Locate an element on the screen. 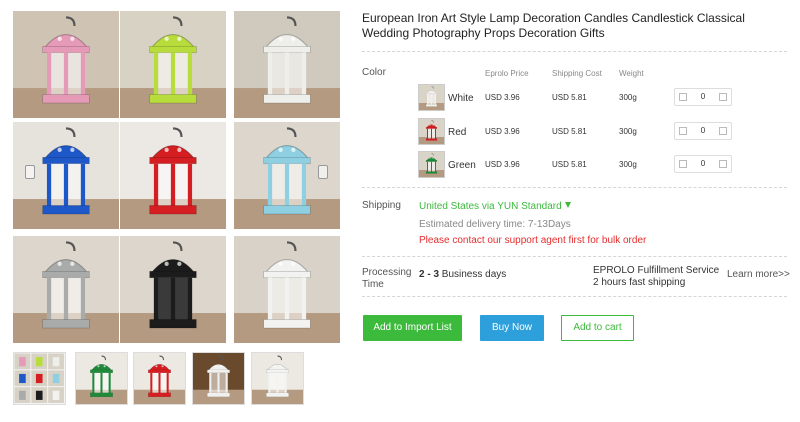  price-header: Eprolo Price is located at coordinates (507, 73).